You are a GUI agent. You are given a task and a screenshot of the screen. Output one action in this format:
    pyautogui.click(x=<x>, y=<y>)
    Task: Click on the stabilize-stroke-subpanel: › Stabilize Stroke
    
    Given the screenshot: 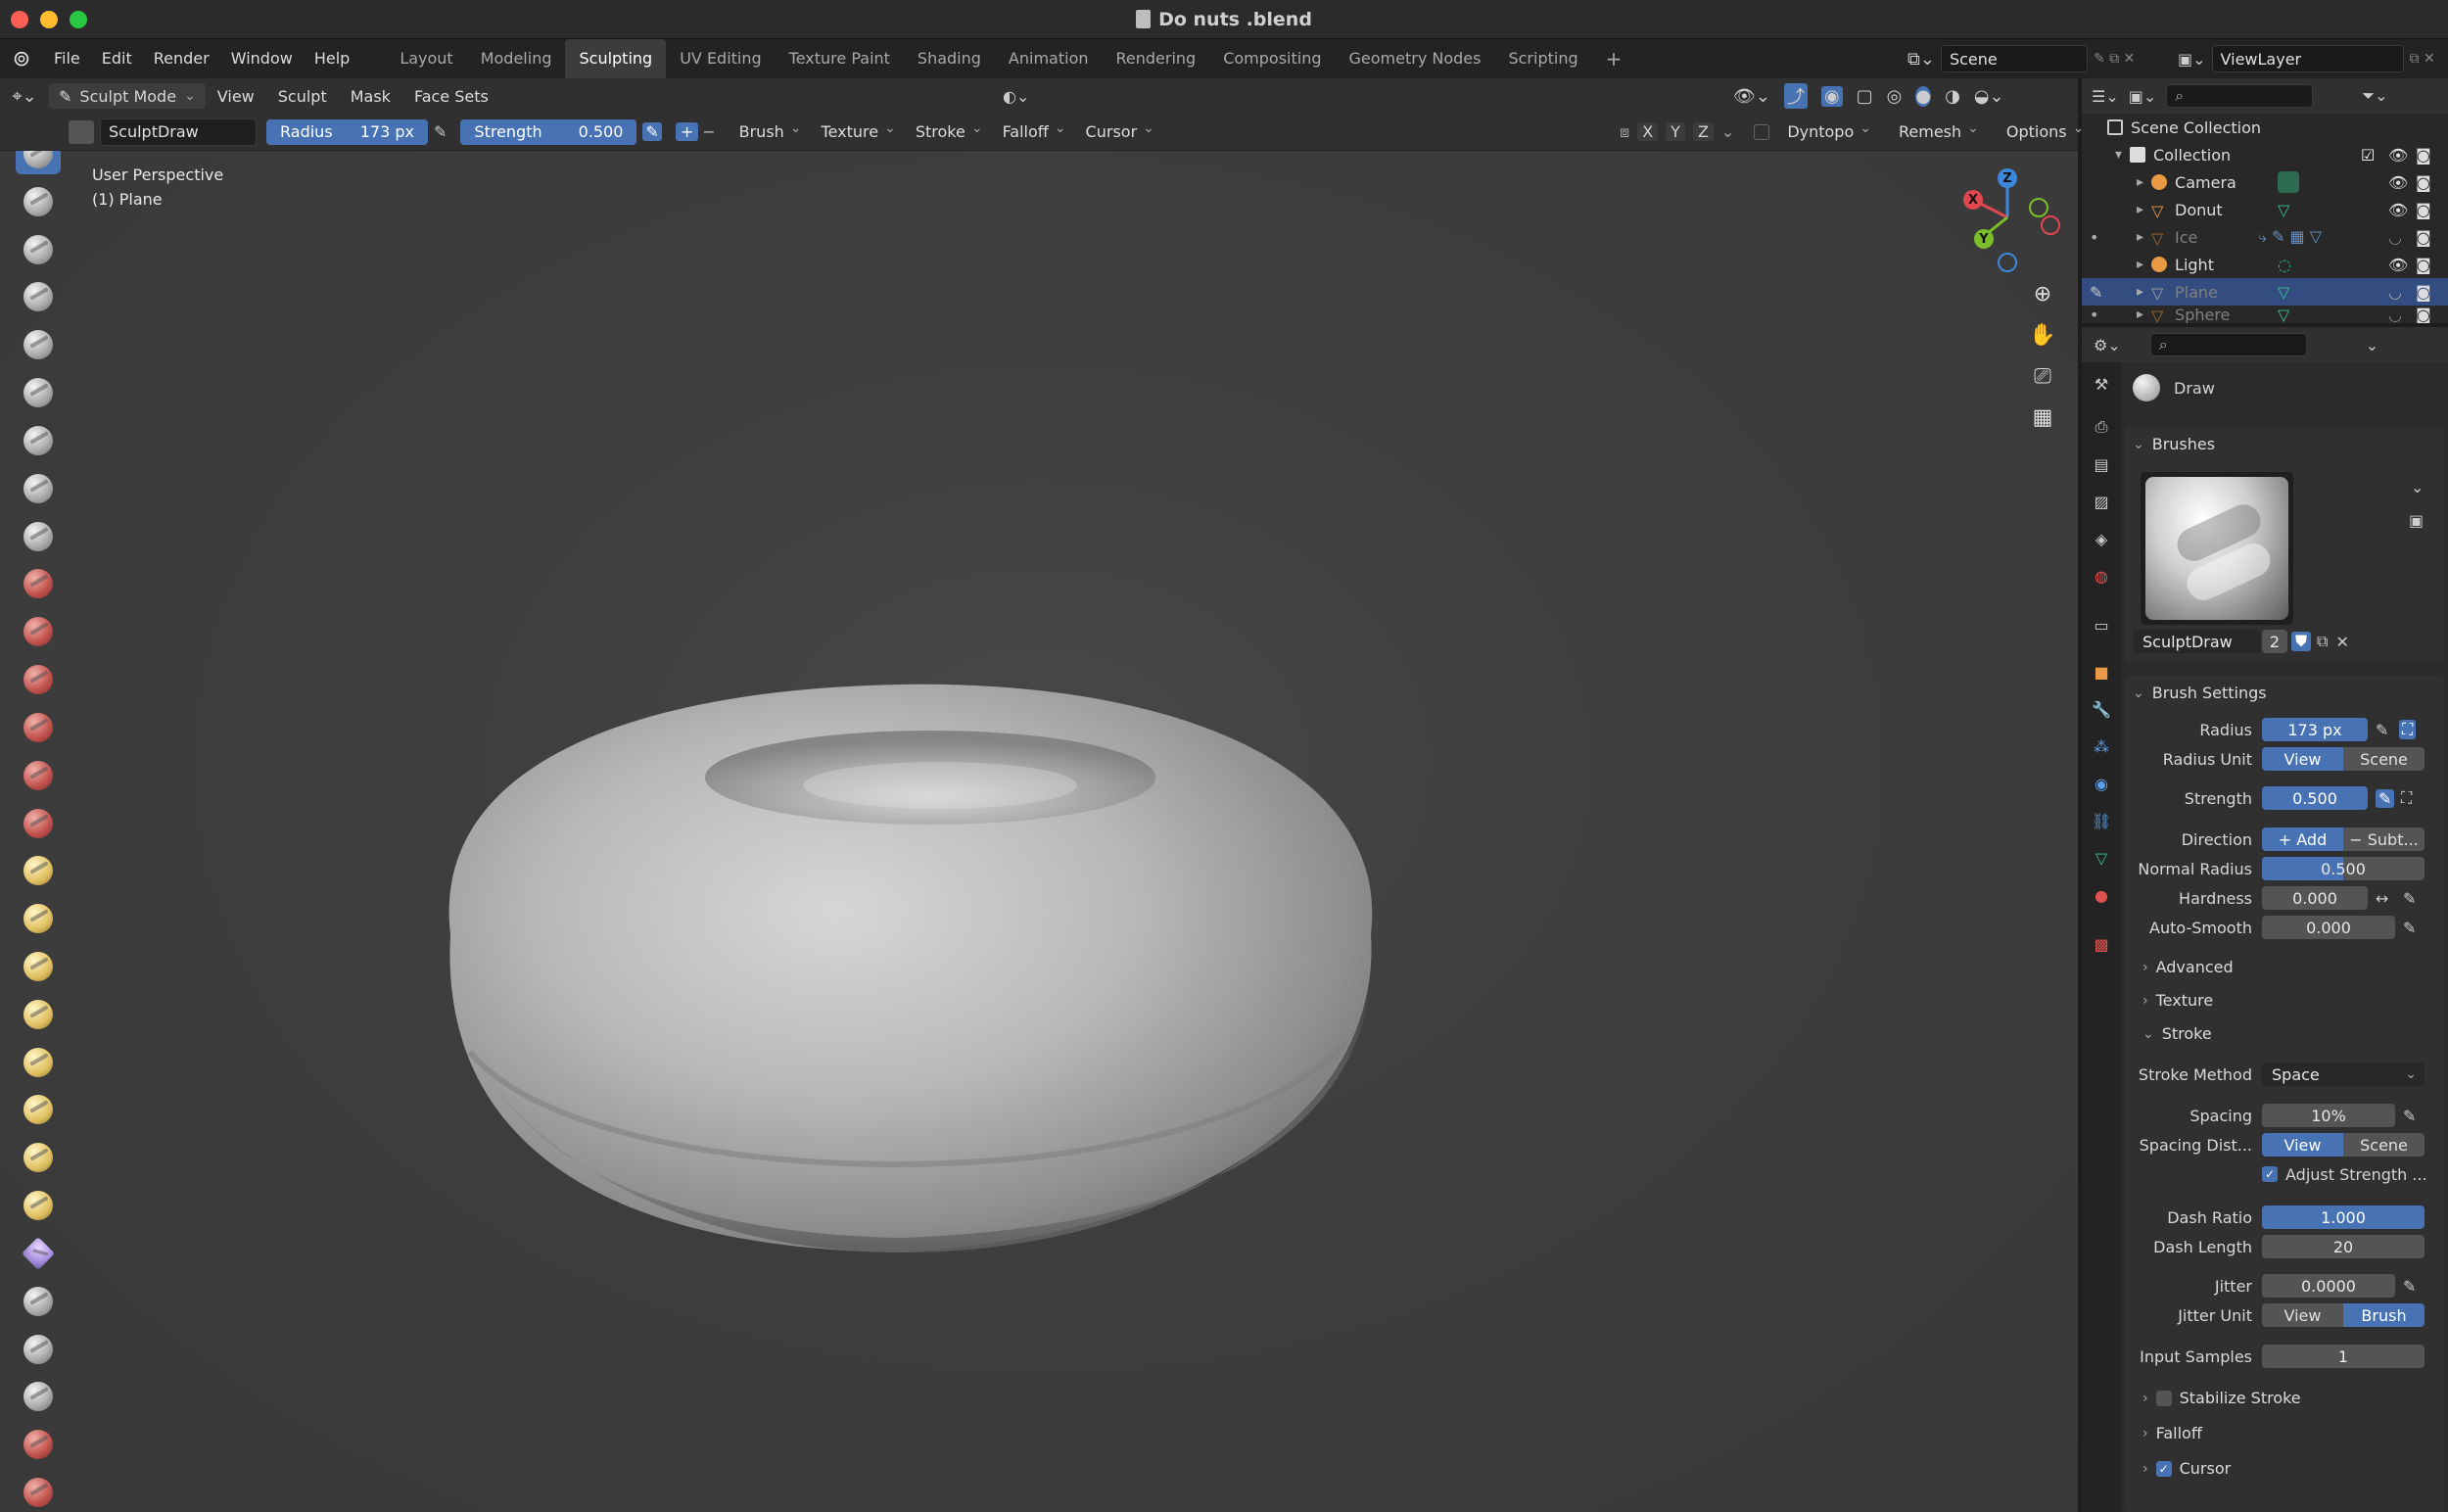 What is the action you would take?
    pyautogui.click(x=2221, y=1398)
    